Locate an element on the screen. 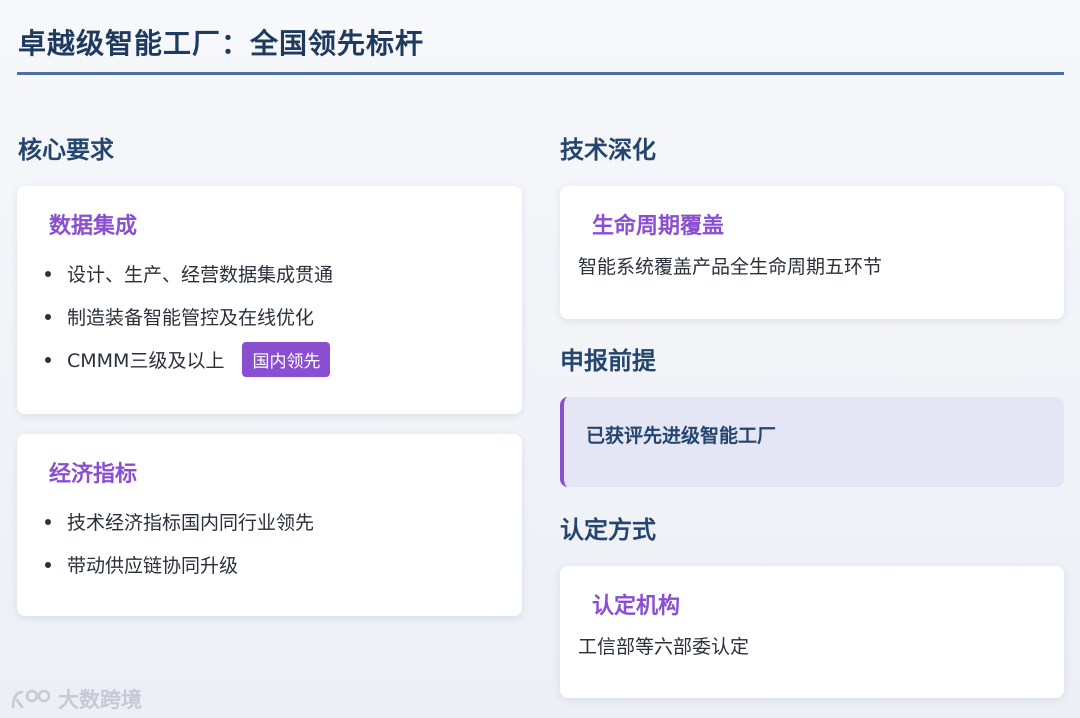  list-item-text: 设计、生产、经营数据集成贯通 is located at coordinates (200, 275).